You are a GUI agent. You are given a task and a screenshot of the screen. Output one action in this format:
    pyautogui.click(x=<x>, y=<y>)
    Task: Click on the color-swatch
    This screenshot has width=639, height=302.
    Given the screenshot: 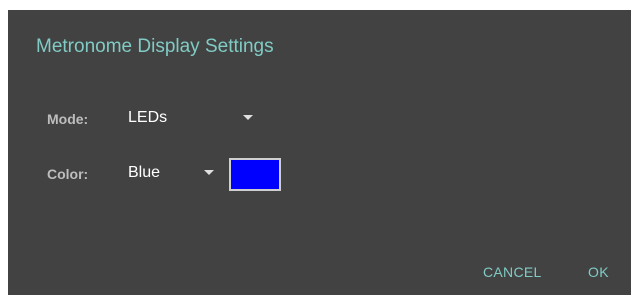 What is the action you would take?
    pyautogui.click(x=255, y=174)
    